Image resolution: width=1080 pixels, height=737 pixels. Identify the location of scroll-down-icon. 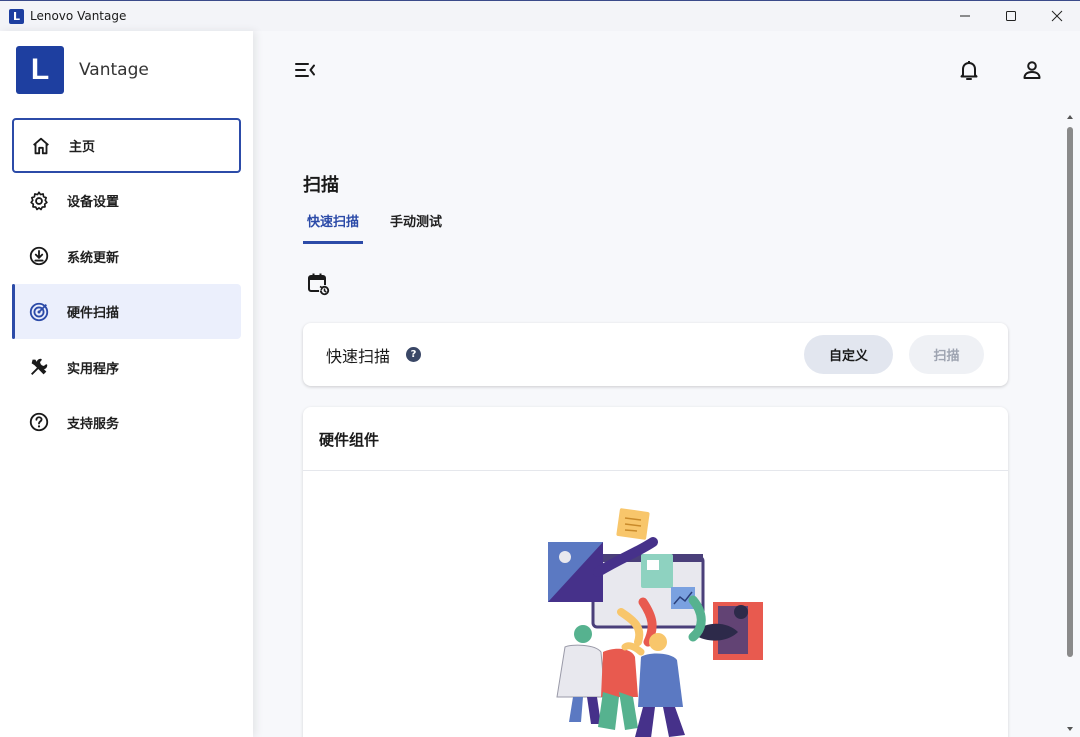
(1070, 729).